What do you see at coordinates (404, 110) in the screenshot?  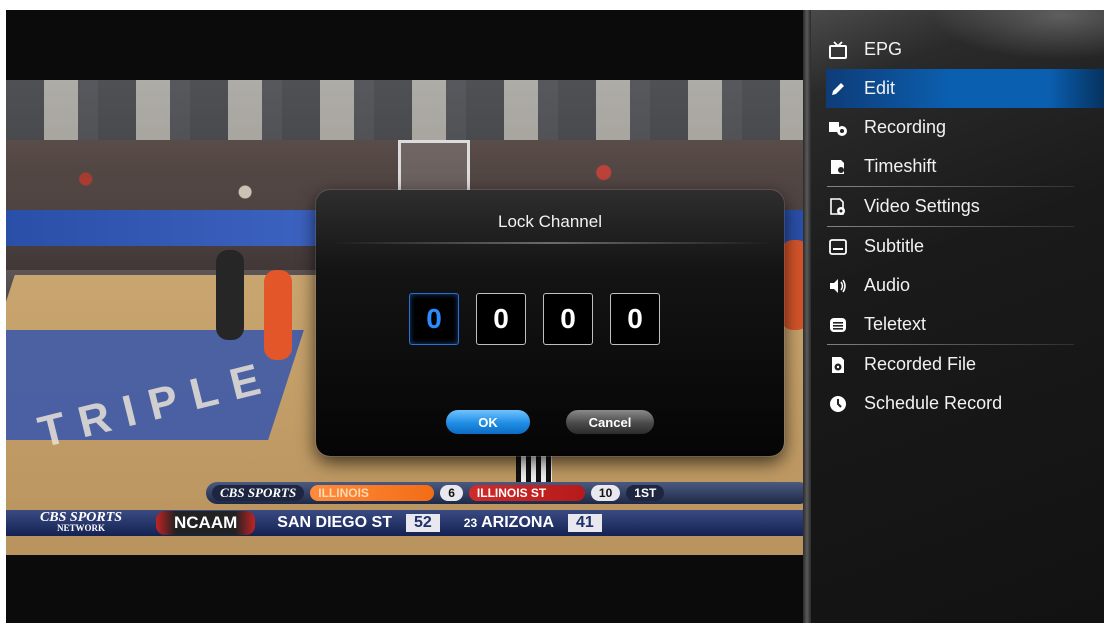 I see `arena-banners` at bounding box center [404, 110].